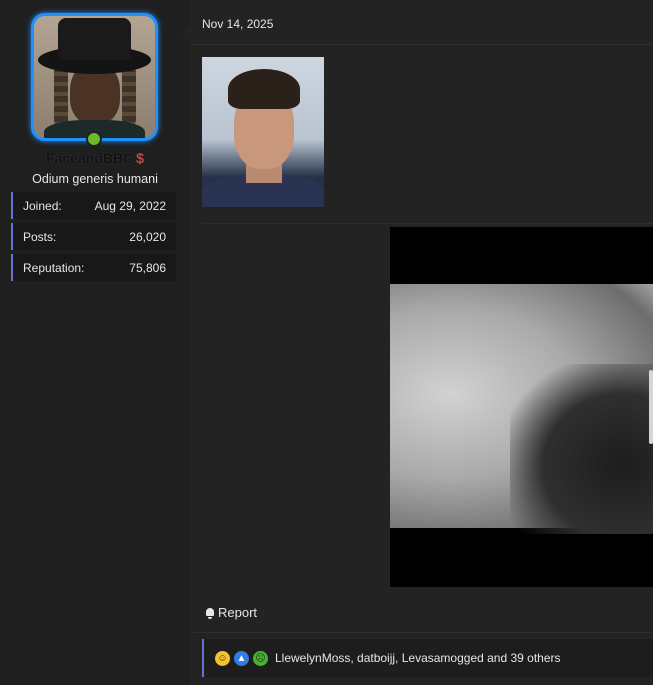  Describe the element at coordinates (237, 24) in the screenshot. I see `post-date: Nov 14, 2025` at that location.